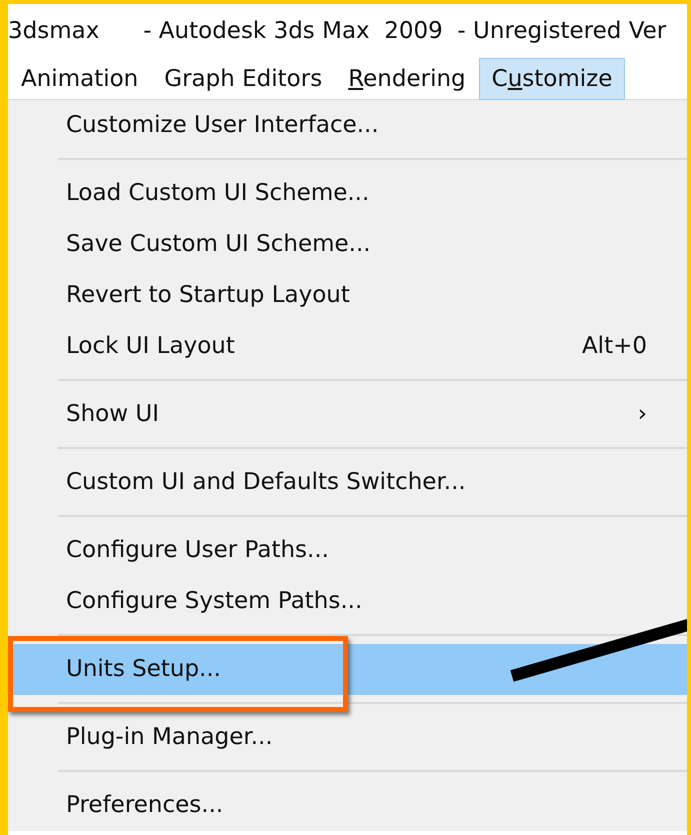 The width and height of the screenshot is (691, 835). I want to click on menu-item: Lock UI Layout Alt+0, so click(347, 346).